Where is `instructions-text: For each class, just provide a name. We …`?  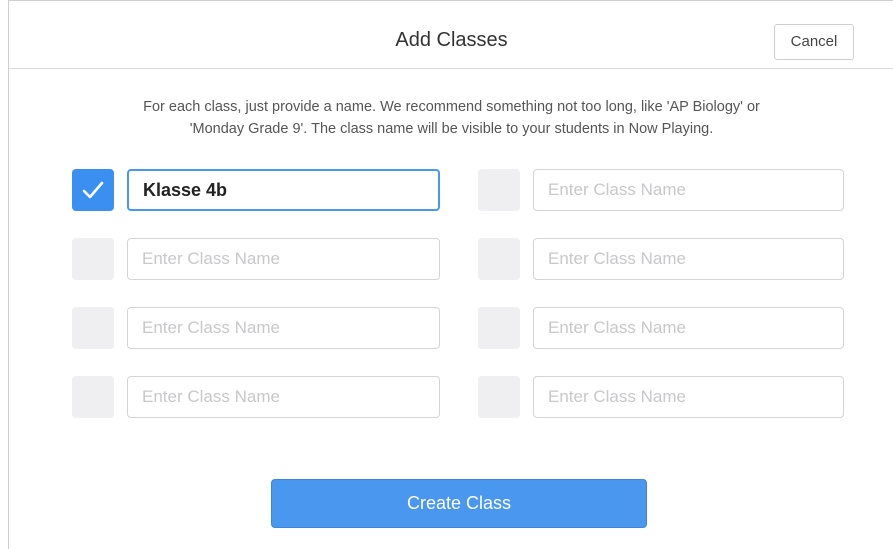
instructions-text: For each class, just provide a name. We … is located at coordinates (451, 118).